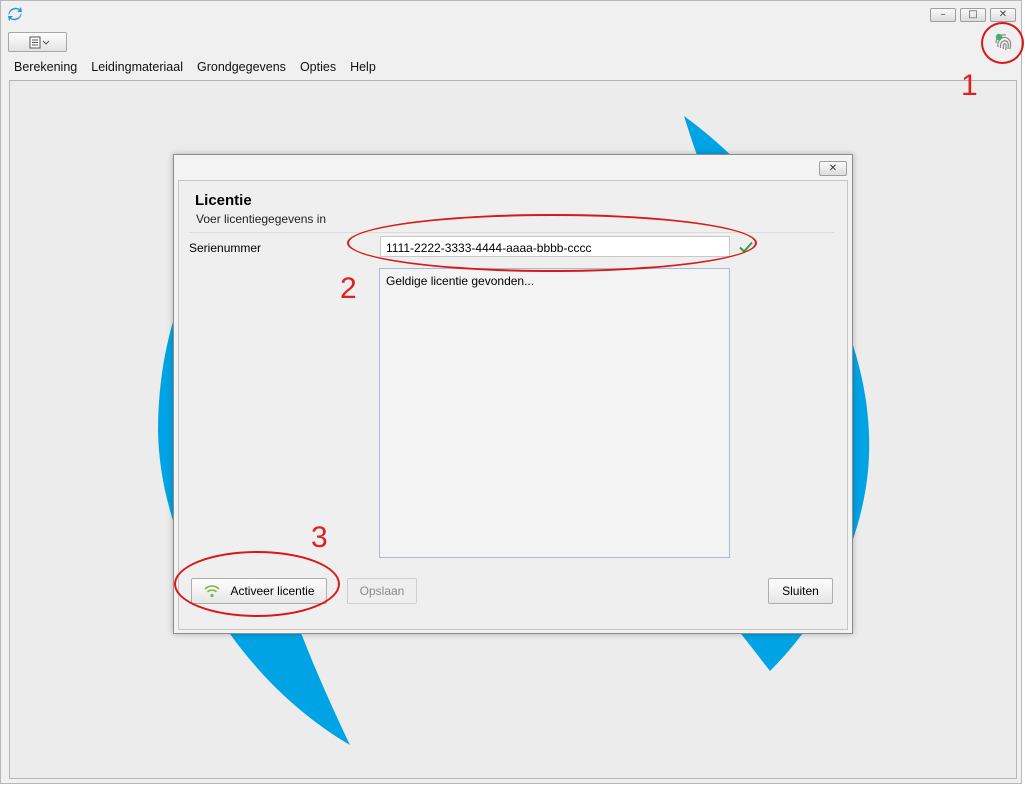 The width and height of the screenshot is (1025, 787). I want to click on close-dialog-label: Sluiten, so click(800, 591).